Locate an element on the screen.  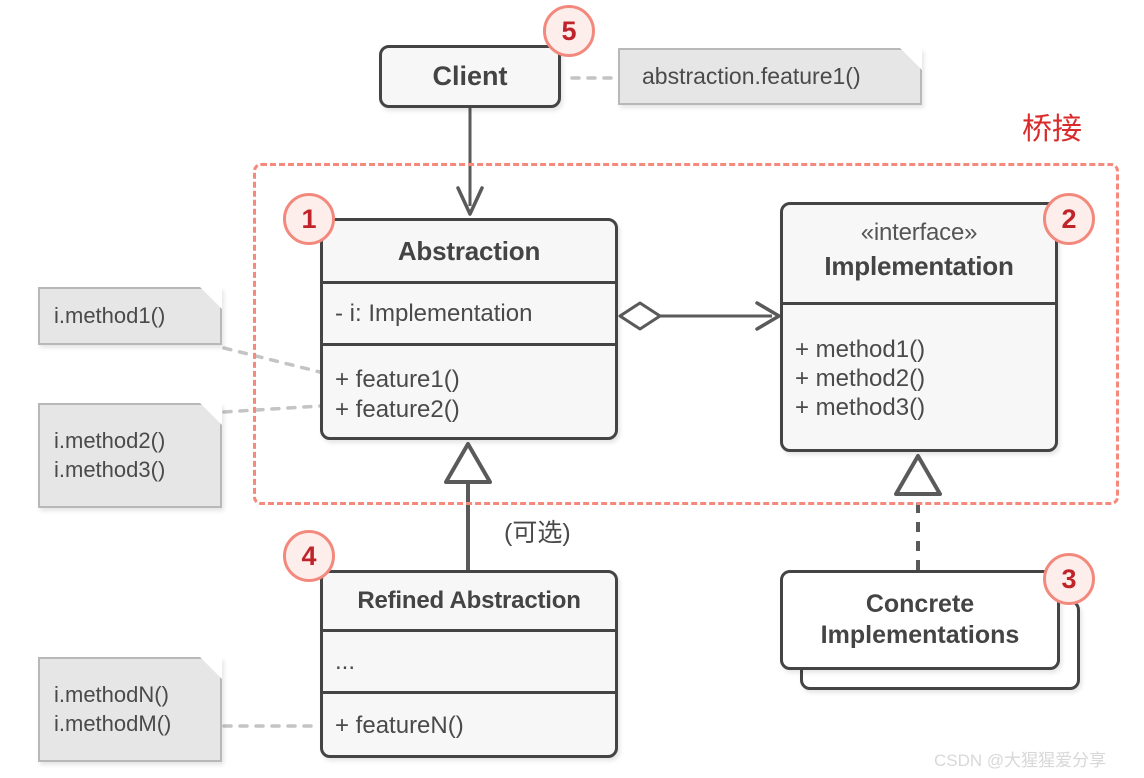
scope-label: 桥接 is located at coordinates (1052, 129).